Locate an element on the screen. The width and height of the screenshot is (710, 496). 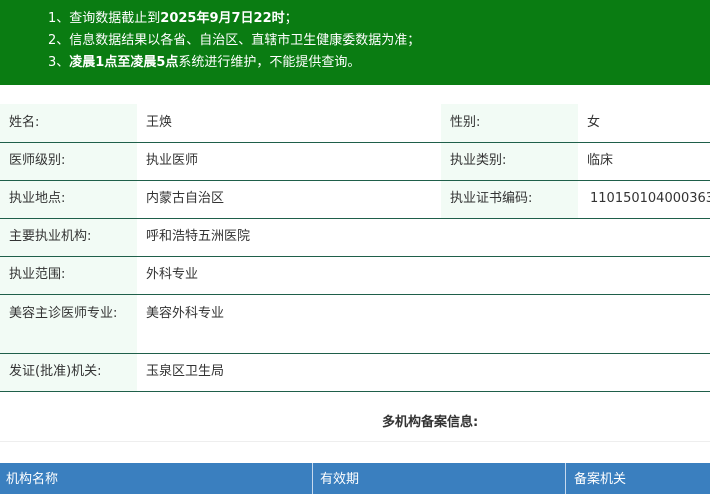
notice-line-3: 3、凌晨1点至凌晨5点系统进行维护，不能提供查询。 is located at coordinates (204, 63).